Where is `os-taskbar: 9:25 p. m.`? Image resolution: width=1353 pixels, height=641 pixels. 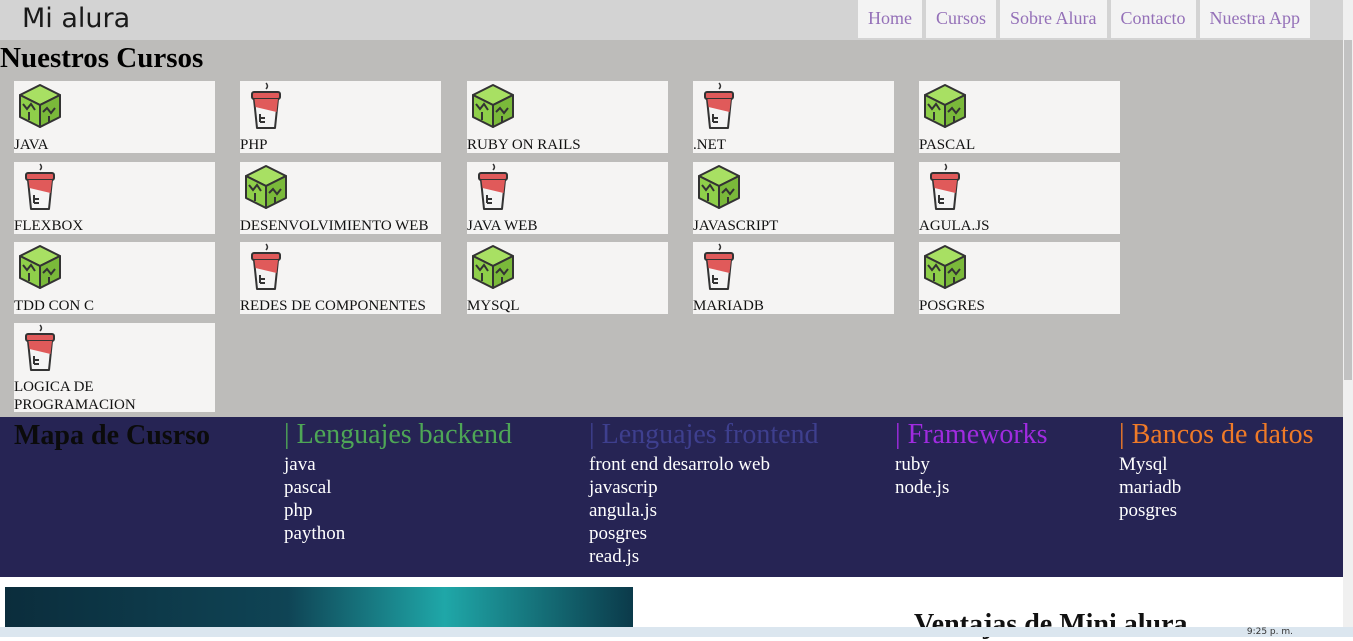 os-taskbar: 9:25 p. m. is located at coordinates (676, 632).